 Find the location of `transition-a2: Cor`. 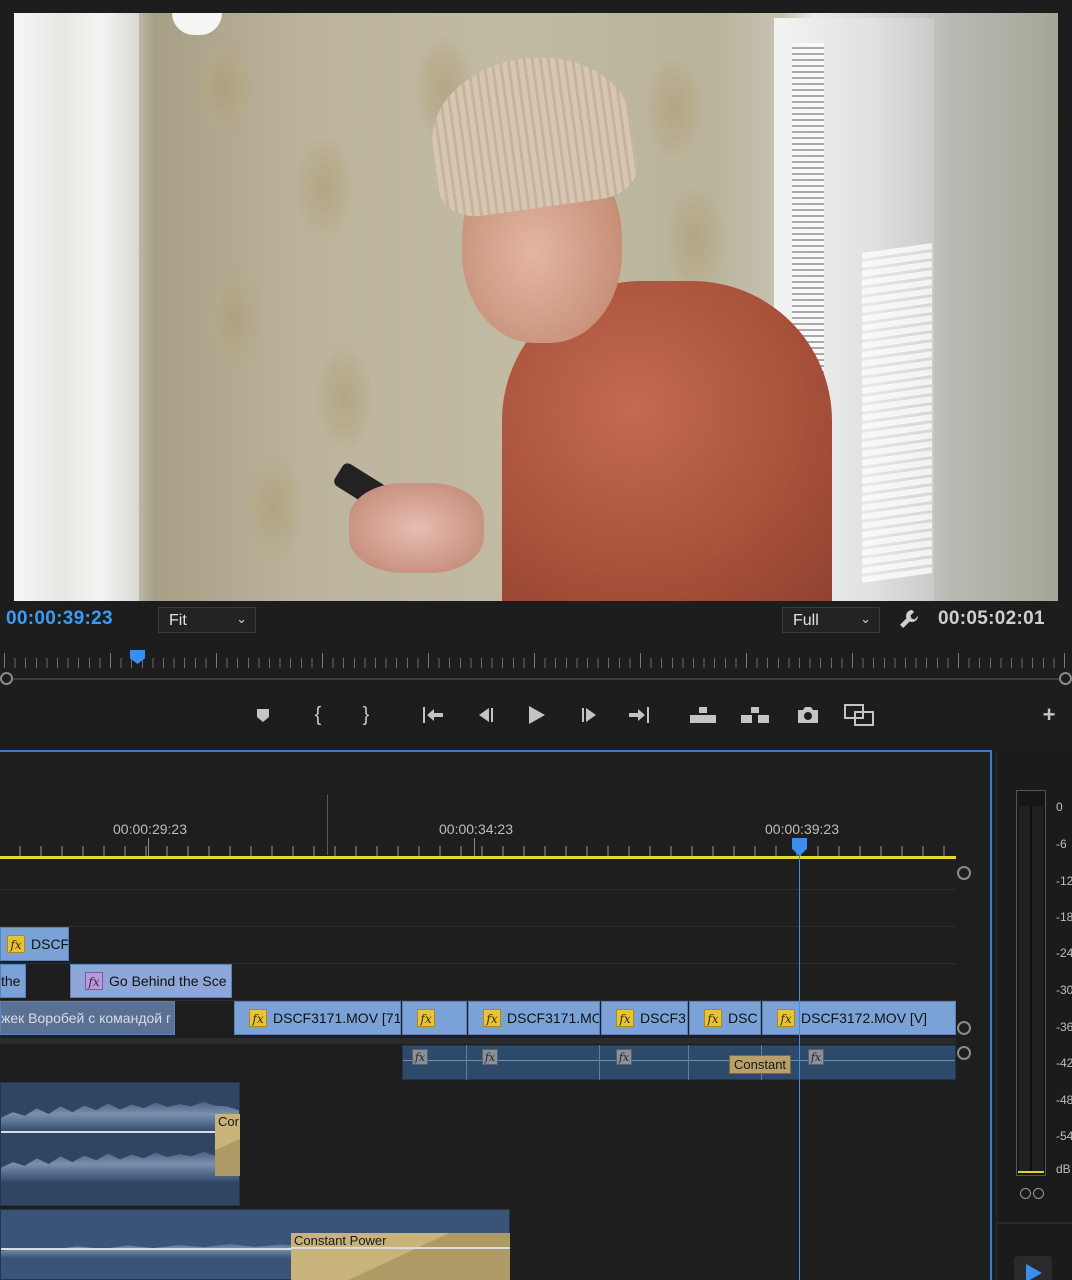

transition-a2: Cor is located at coordinates (227, 1145).